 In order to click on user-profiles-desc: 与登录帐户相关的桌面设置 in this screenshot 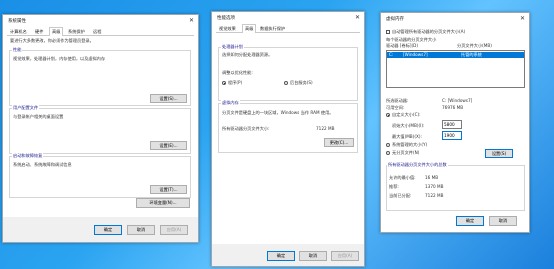, I will do `click(38, 116)`.